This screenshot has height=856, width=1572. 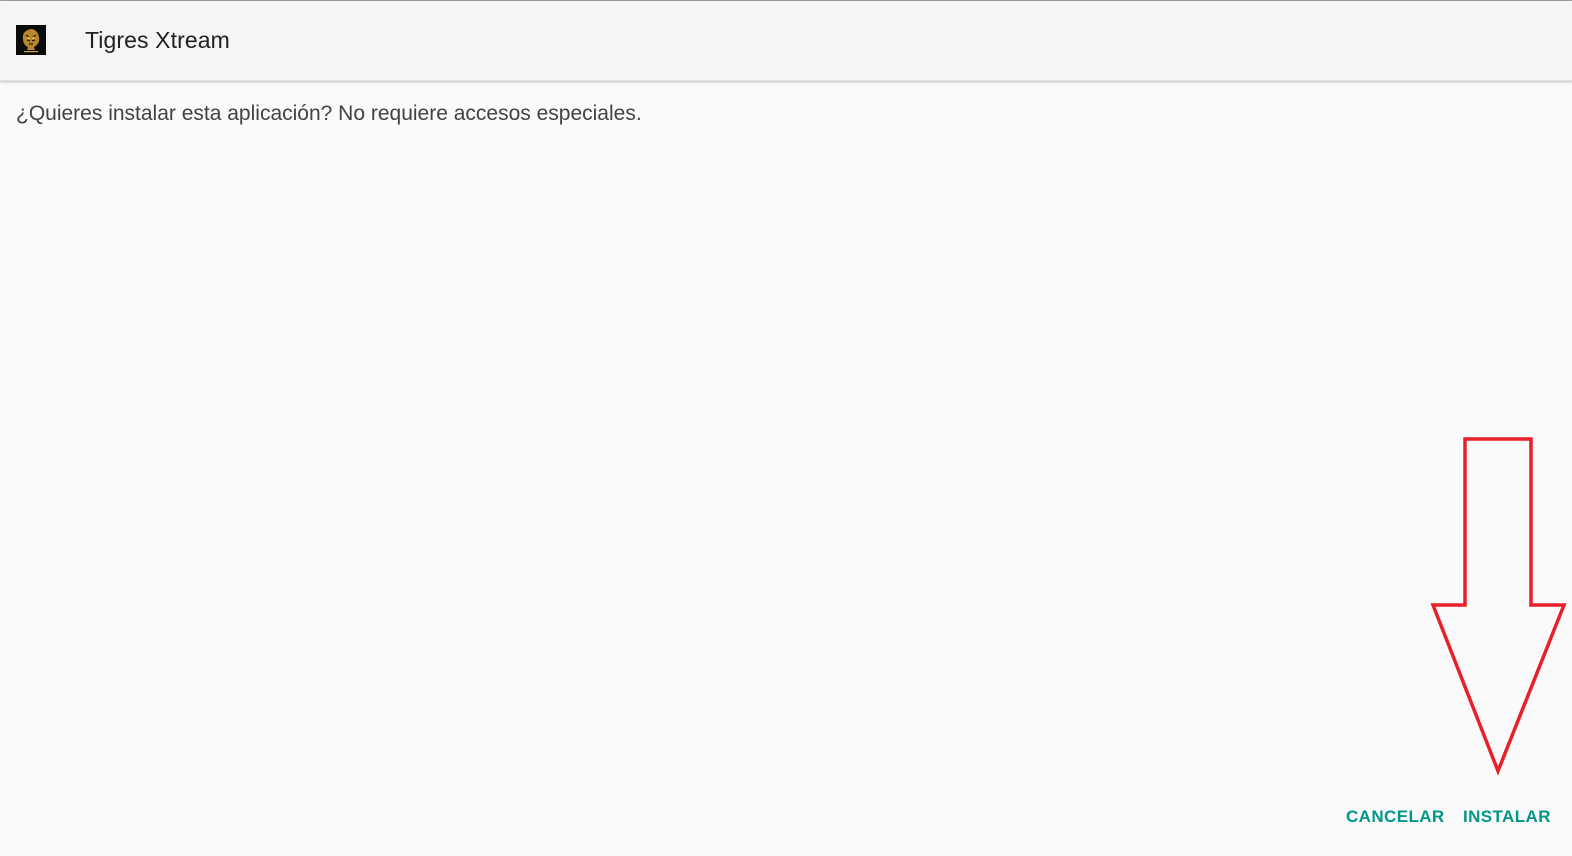 What do you see at coordinates (1498, 606) in the screenshot?
I see `red-arrow-down-icon` at bounding box center [1498, 606].